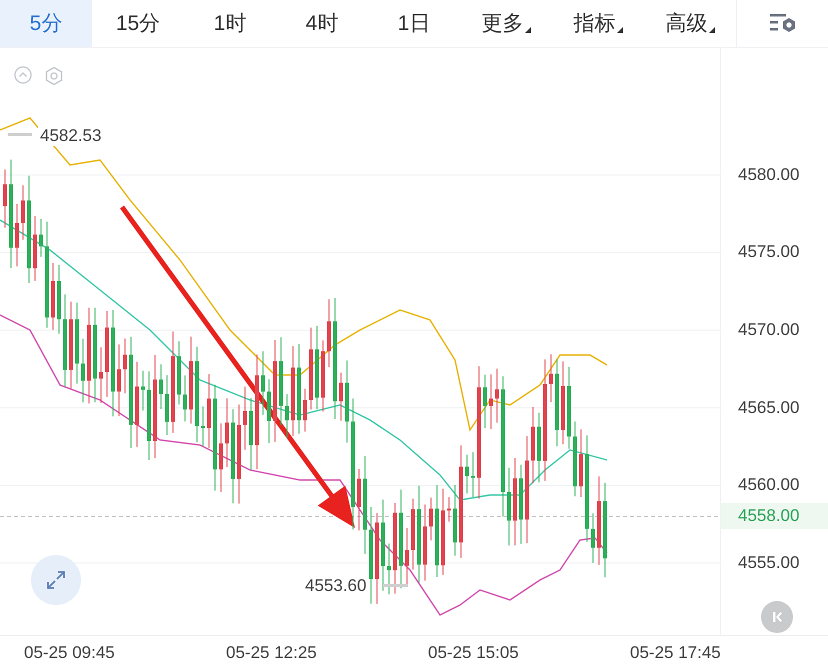 The width and height of the screenshot is (828, 670). What do you see at coordinates (23, 76) in the screenshot?
I see `collapse-icon` at bounding box center [23, 76].